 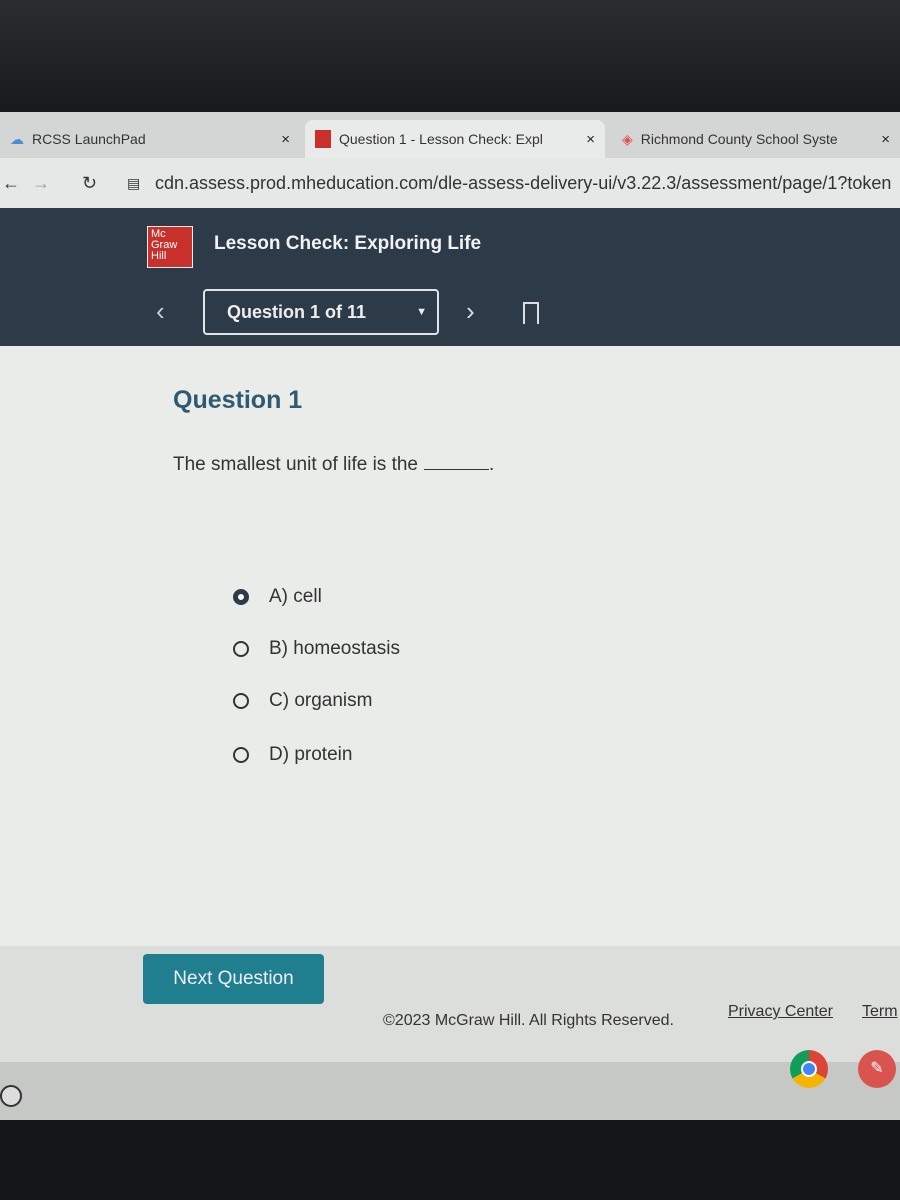 What do you see at coordinates (877, 1069) in the screenshot?
I see `canvas-paint-icon: ✎` at bounding box center [877, 1069].